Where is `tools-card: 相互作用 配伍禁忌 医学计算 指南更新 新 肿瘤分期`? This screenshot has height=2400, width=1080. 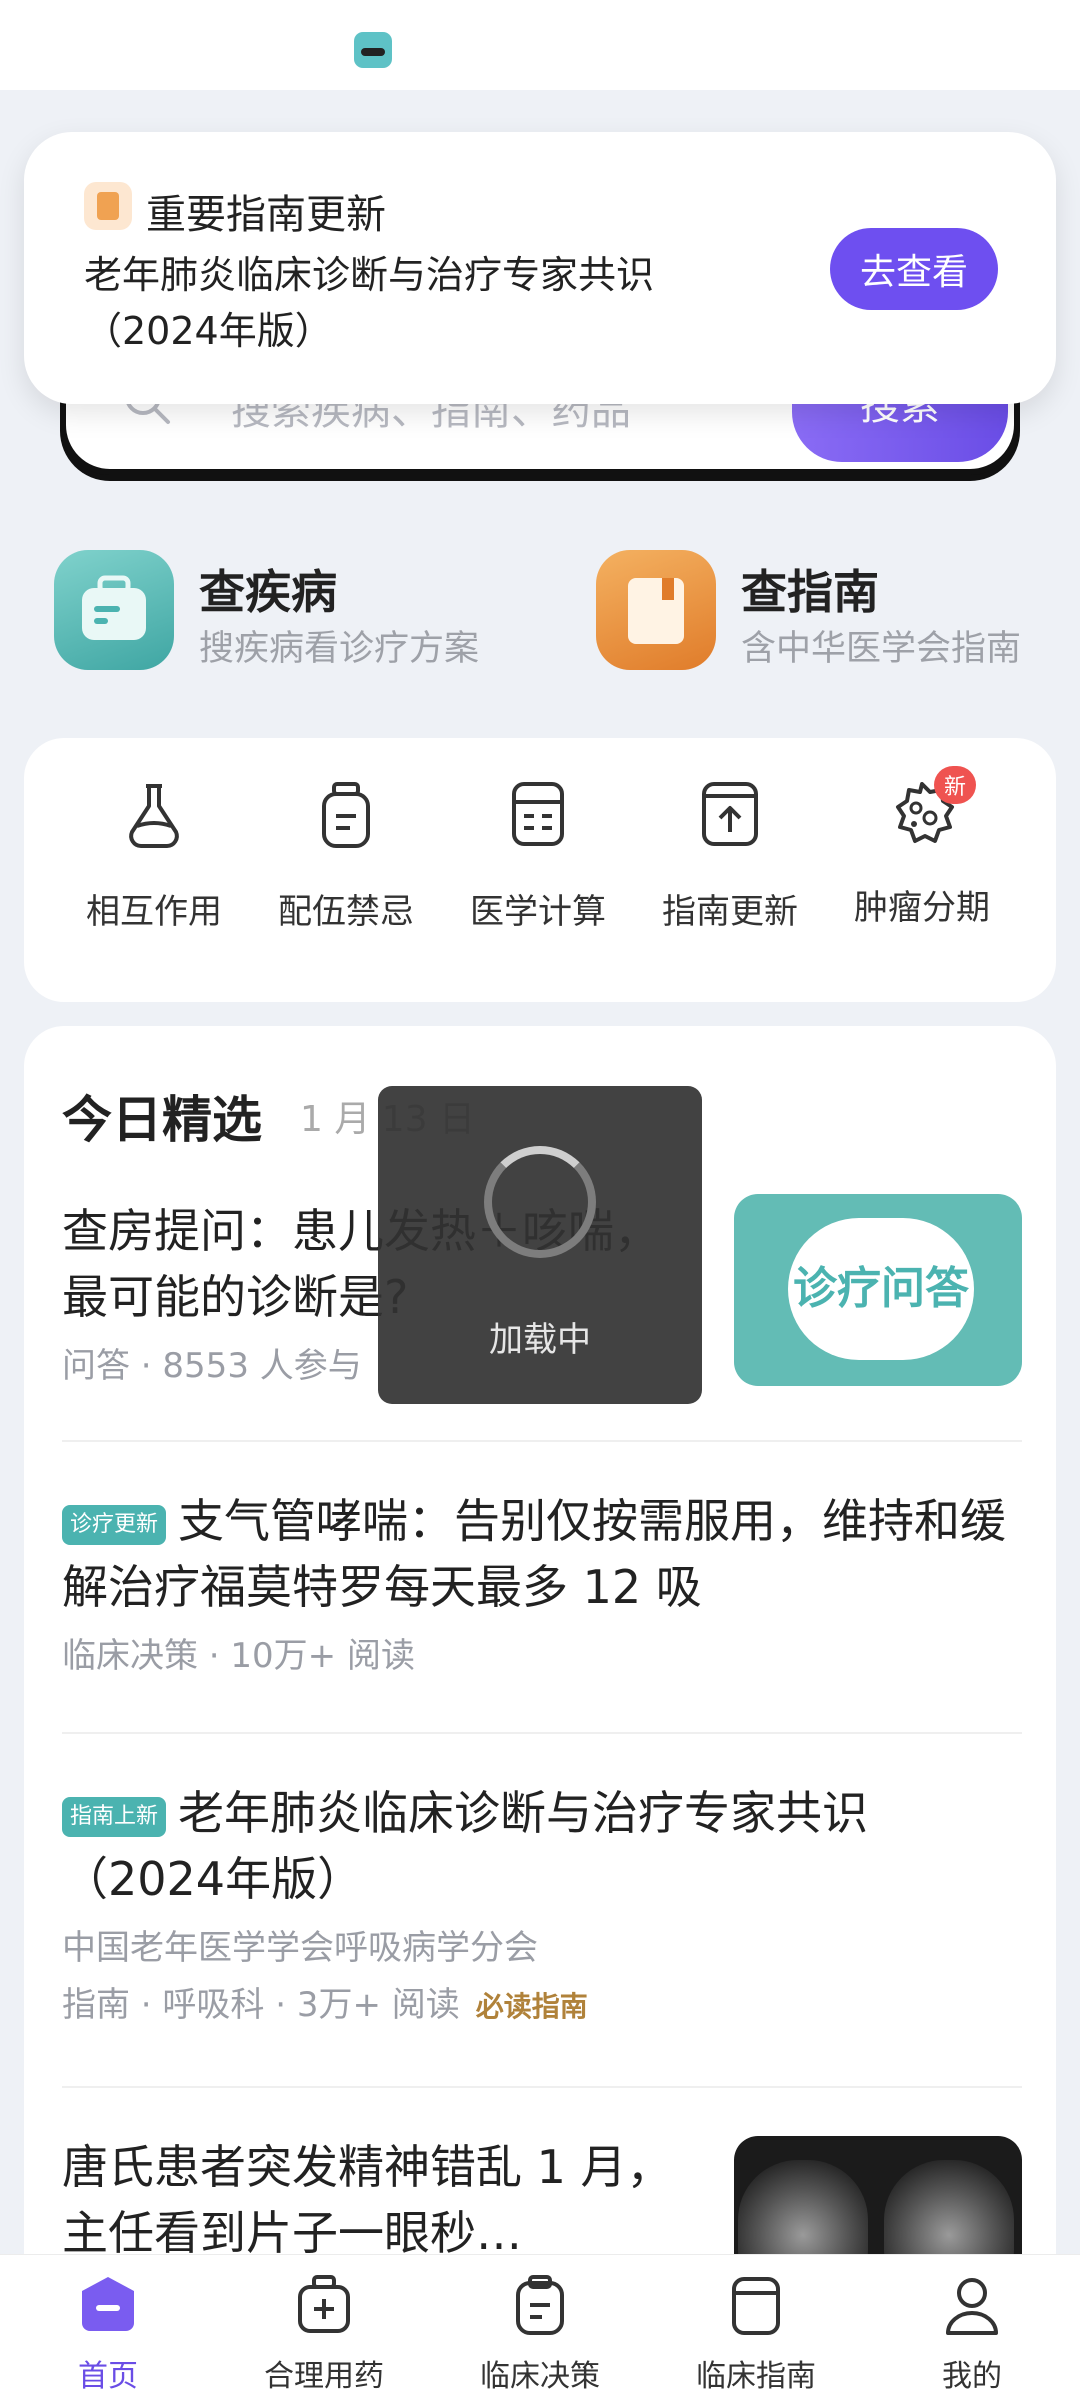
tools-card: 相互作用 配伍禁忌 医学计算 指南更新 新 肿瘤分期 is located at coordinates (540, 870).